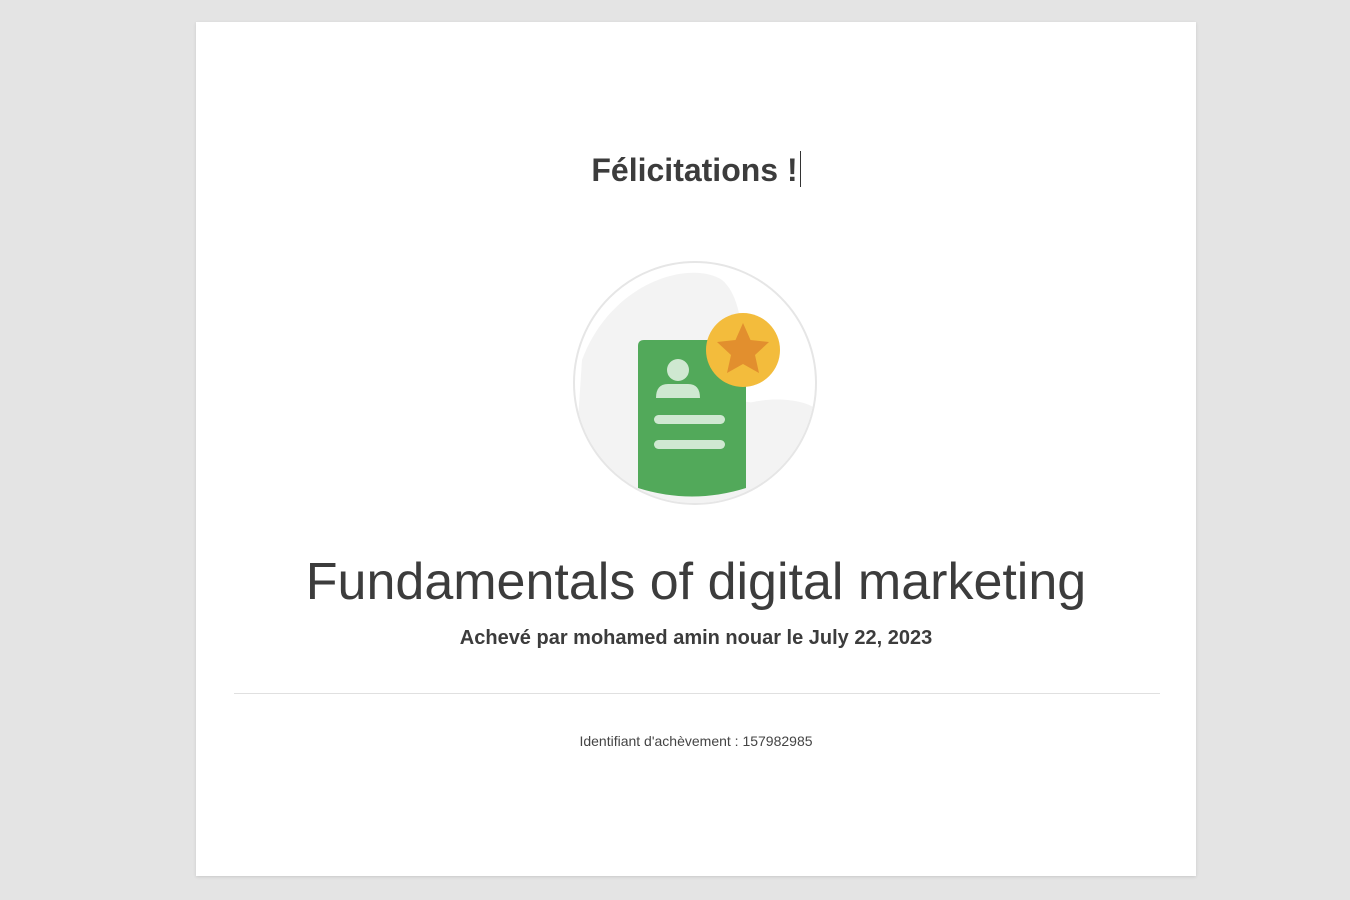 This screenshot has height=900, width=1350. Describe the element at coordinates (678, 391) in the screenshot. I see `person-body-icon` at that location.